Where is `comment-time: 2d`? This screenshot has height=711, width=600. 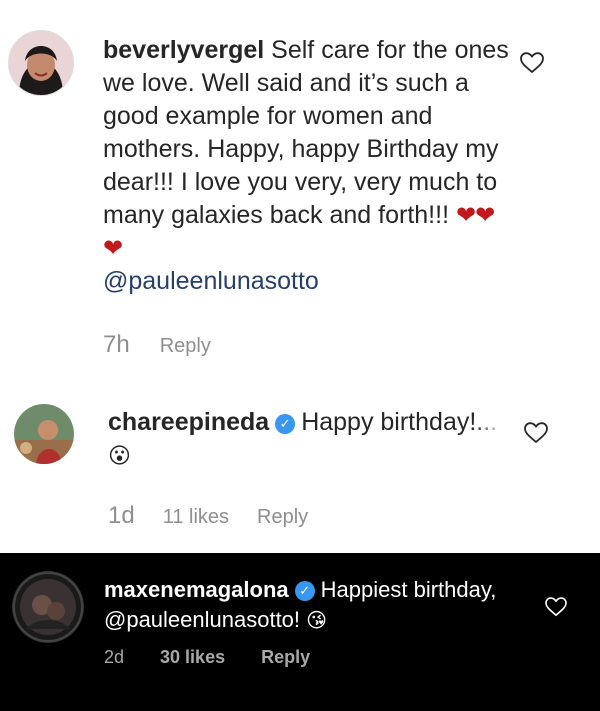 comment-time: 2d is located at coordinates (114, 657).